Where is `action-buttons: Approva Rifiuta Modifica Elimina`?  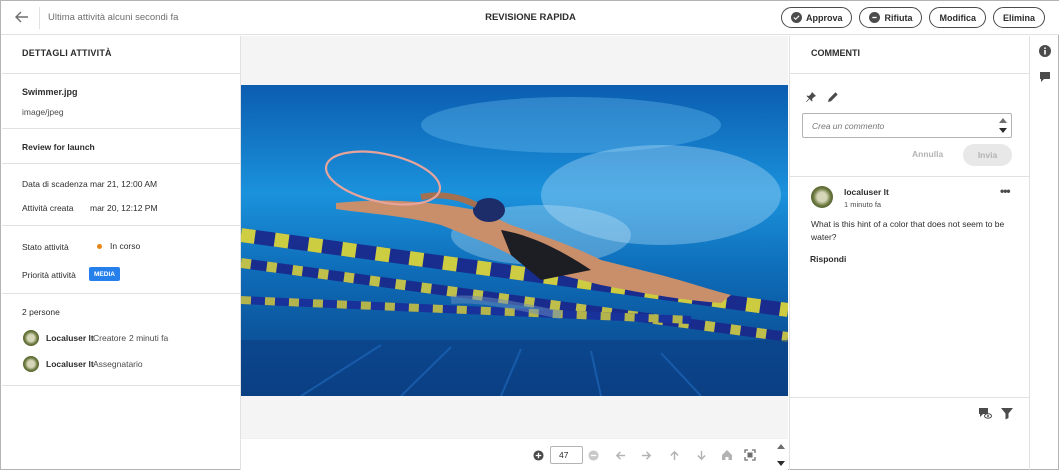 action-buttons: Approva Rifiuta Modifica Elimina is located at coordinates (912, 17).